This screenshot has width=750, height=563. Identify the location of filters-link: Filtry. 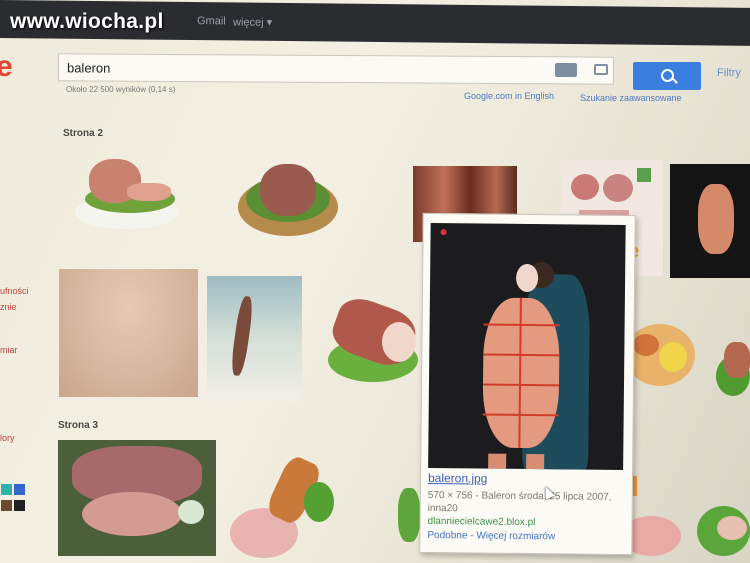
(729, 73).